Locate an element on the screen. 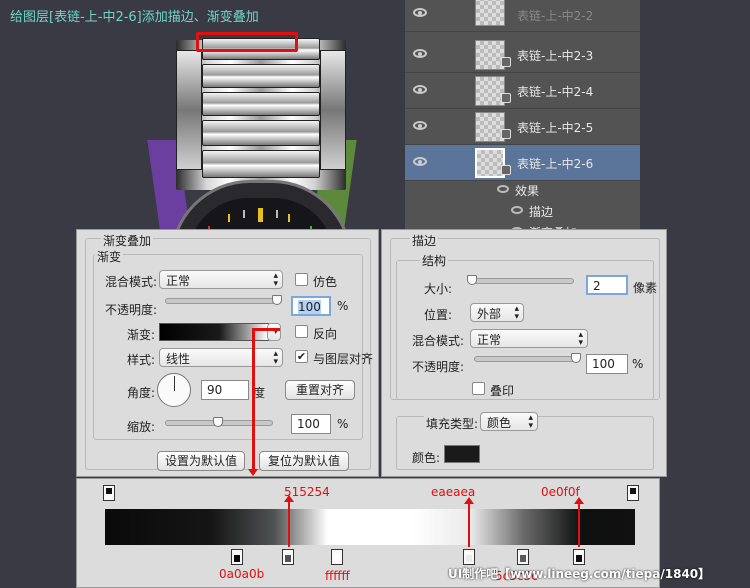  layer-name: 表链-上-中2-5 is located at coordinates (555, 128).